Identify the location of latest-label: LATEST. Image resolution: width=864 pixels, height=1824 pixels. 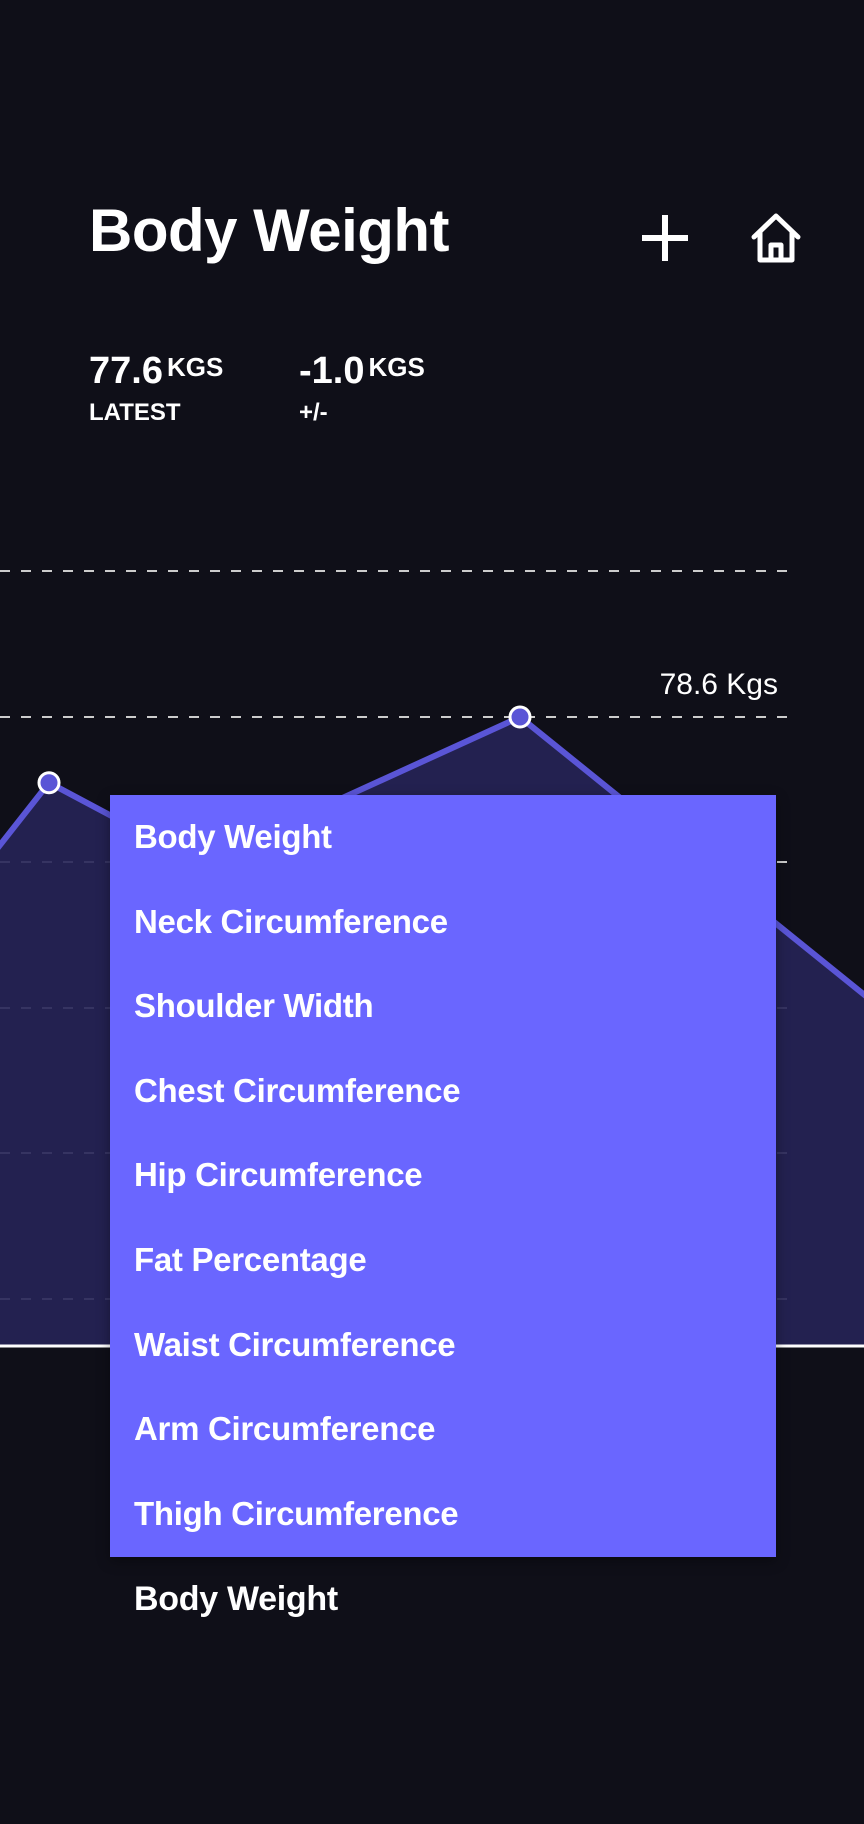
(135, 412).